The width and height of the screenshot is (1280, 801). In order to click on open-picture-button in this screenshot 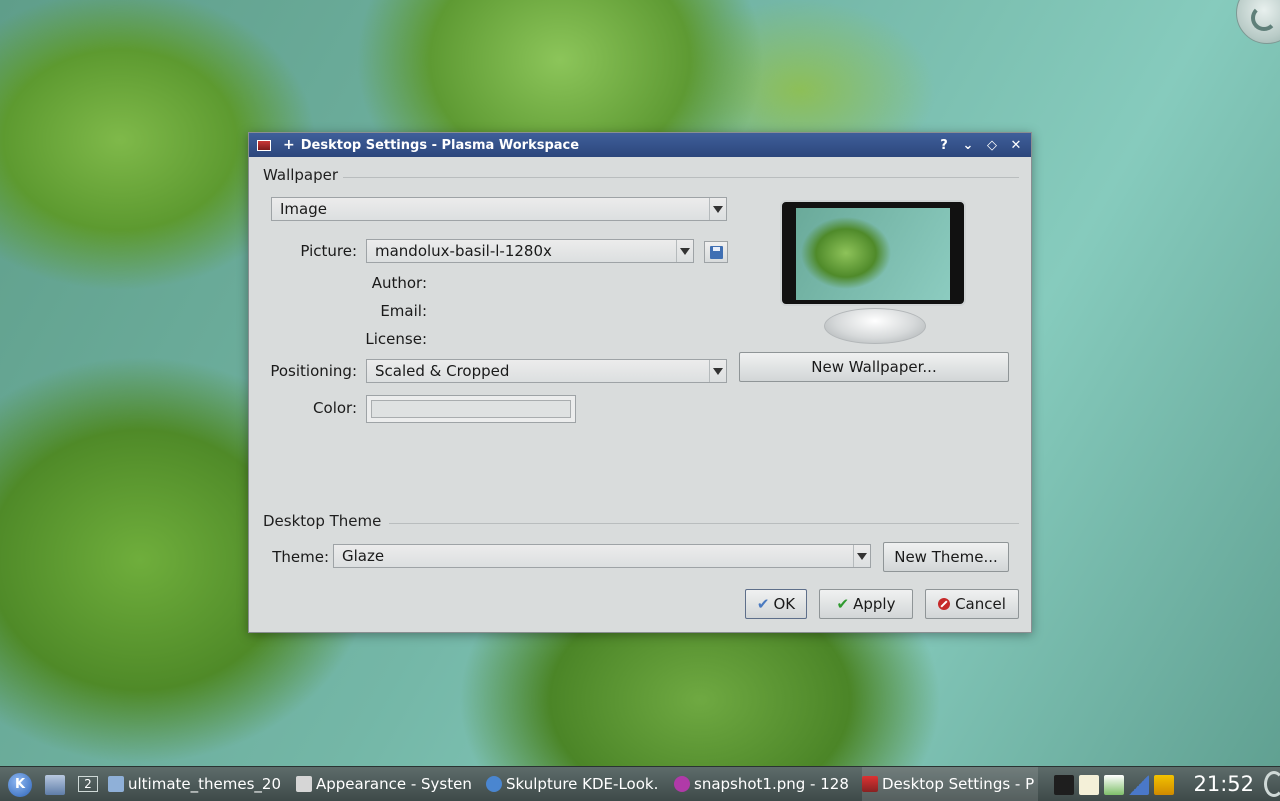, I will do `click(716, 252)`.